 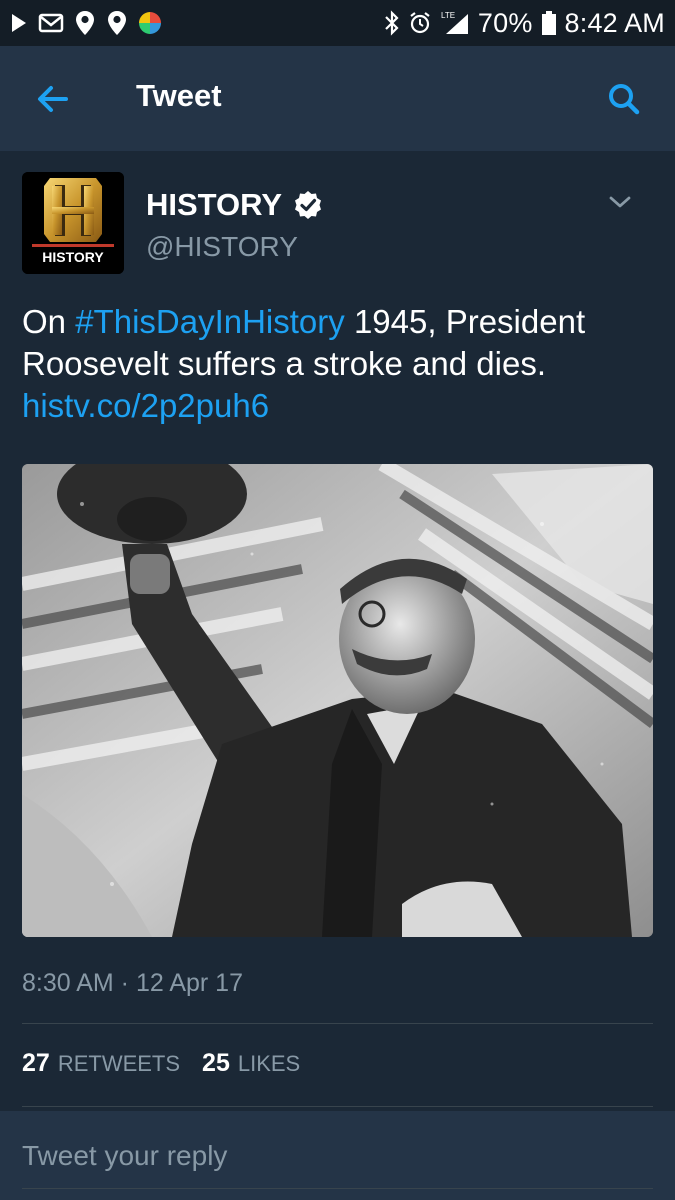 I want to click on retweets-count: 27, so click(x=36, y=1063).